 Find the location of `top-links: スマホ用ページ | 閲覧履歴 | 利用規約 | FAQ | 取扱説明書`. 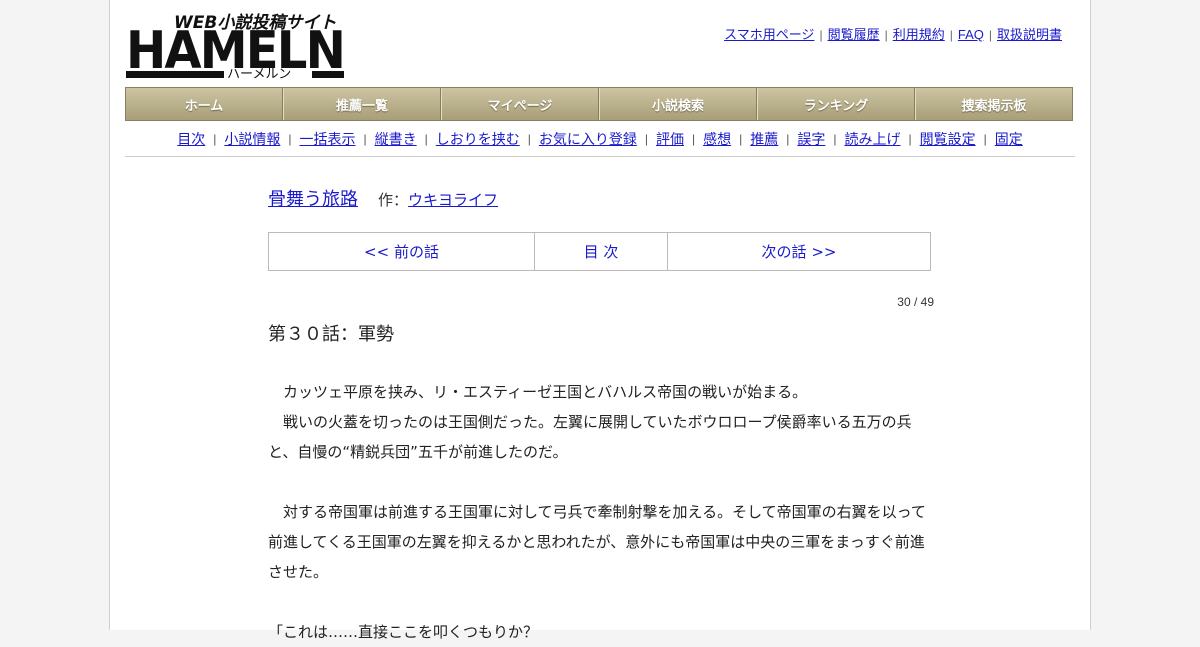

top-links: スマホ用ページ | 閲覧履歴 | 利用規約 | FAQ | 取扱説明書 is located at coordinates (893, 34).